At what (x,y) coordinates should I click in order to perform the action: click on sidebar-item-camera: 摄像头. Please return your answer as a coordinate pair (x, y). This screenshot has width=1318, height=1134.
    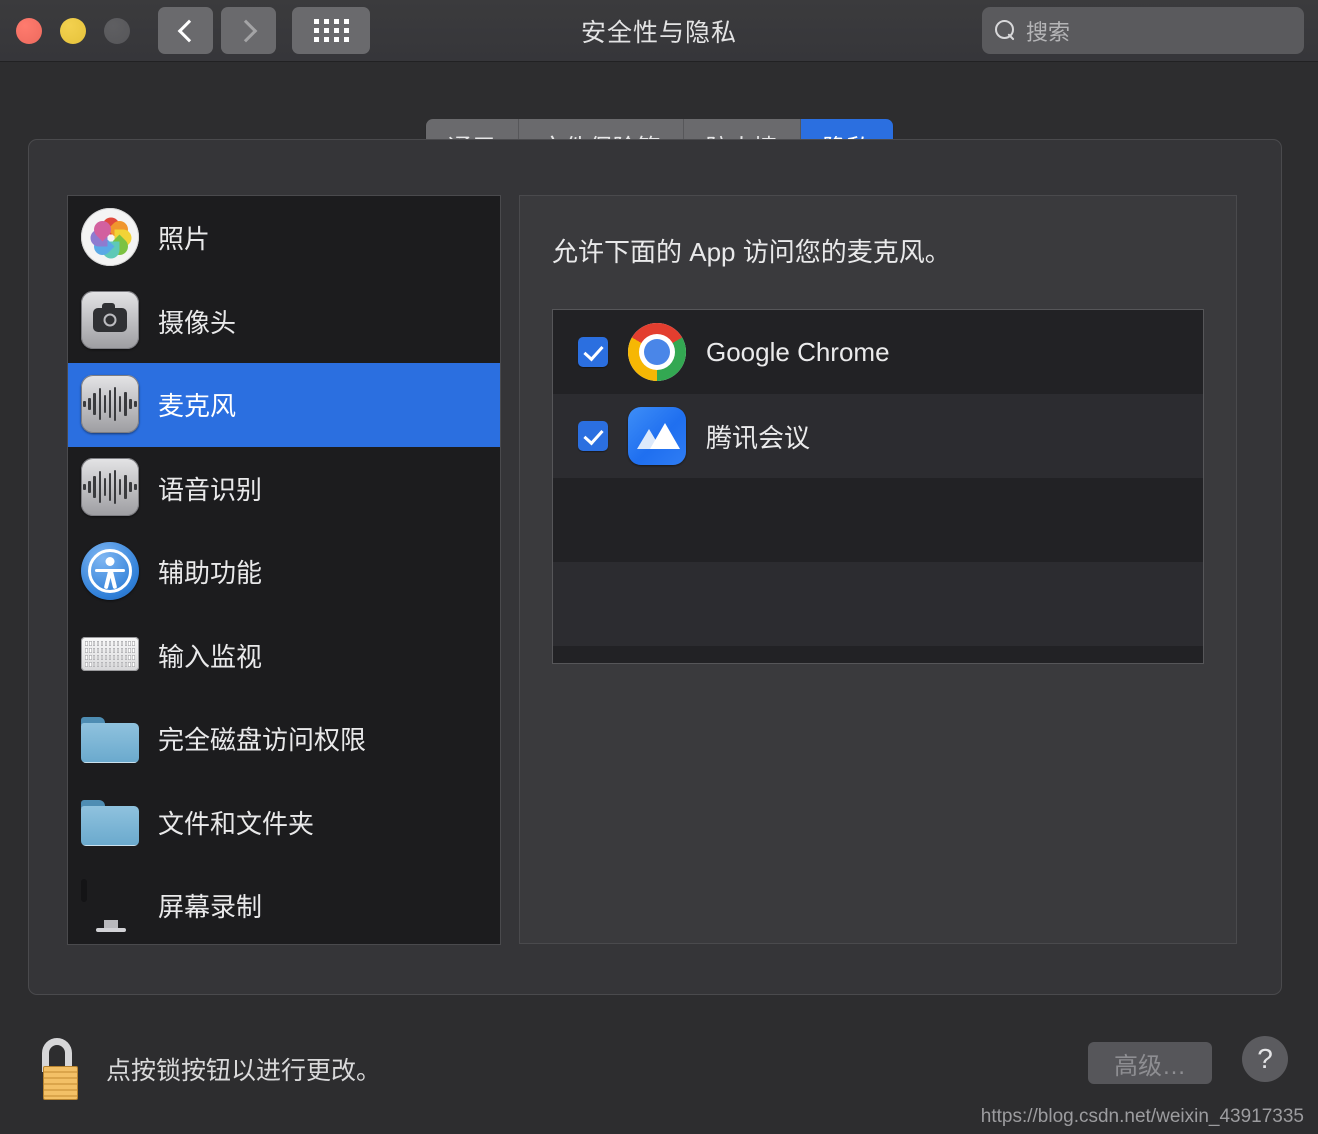
    Looking at the image, I should click on (284, 322).